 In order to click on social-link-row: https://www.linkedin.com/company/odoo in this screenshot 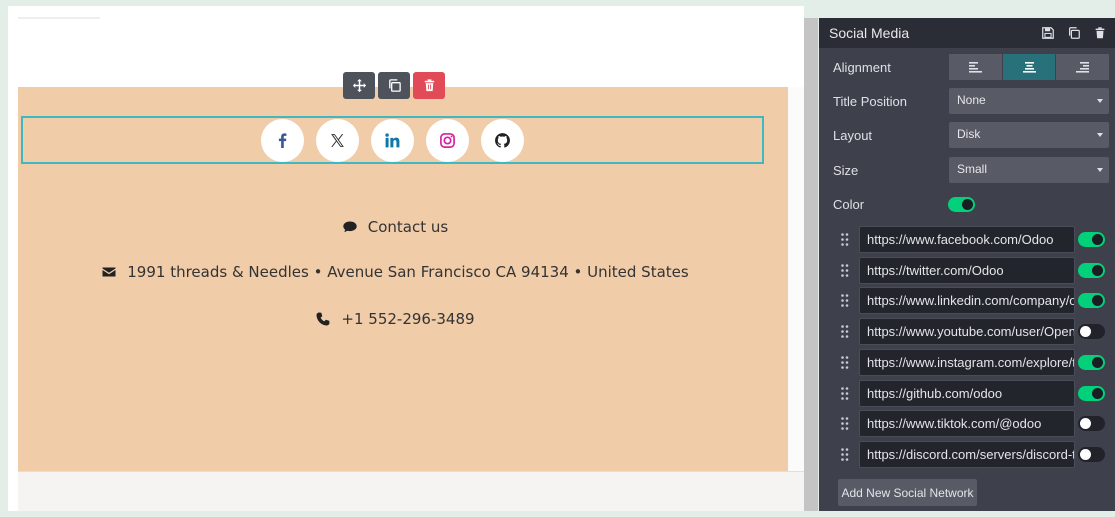, I will do `click(967, 301)`.